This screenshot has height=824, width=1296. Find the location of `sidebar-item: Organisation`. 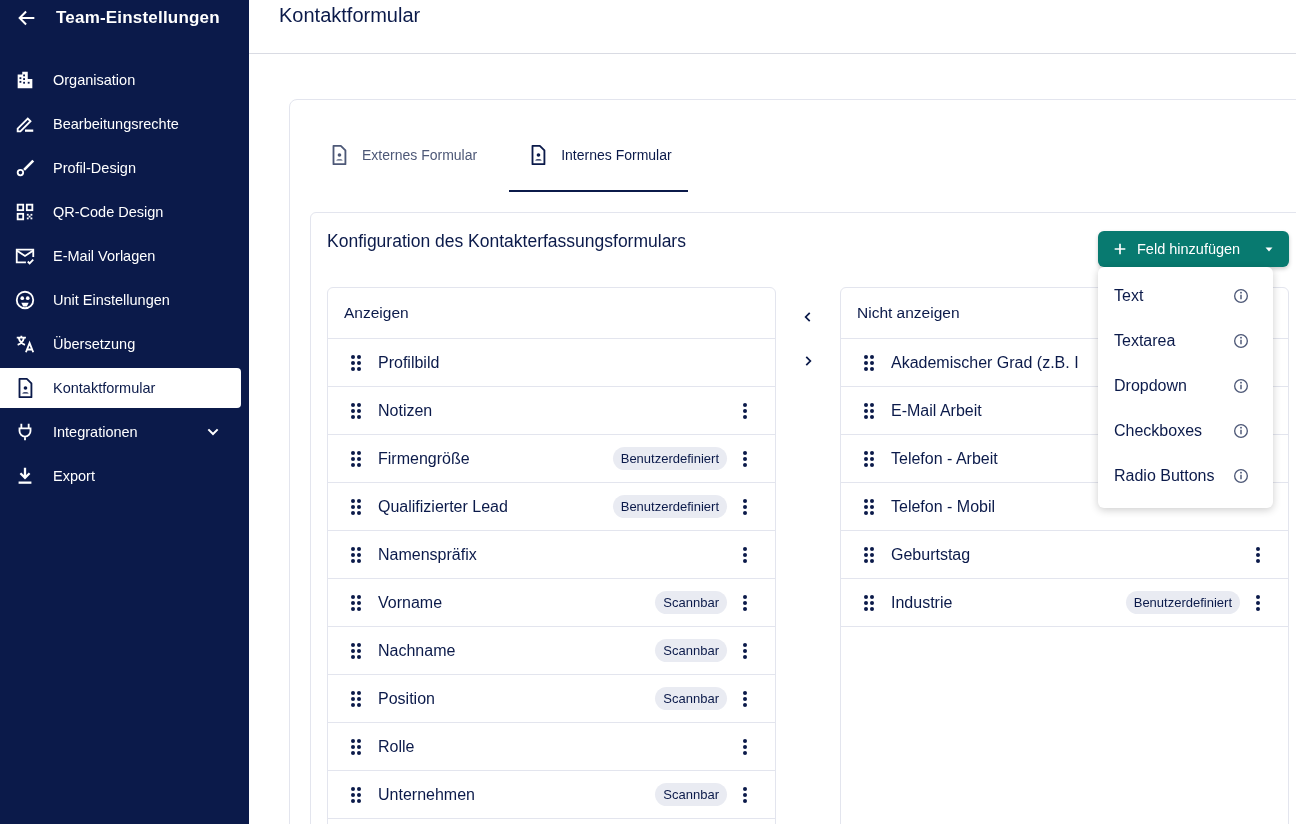

sidebar-item: Organisation is located at coordinates (120, 80).